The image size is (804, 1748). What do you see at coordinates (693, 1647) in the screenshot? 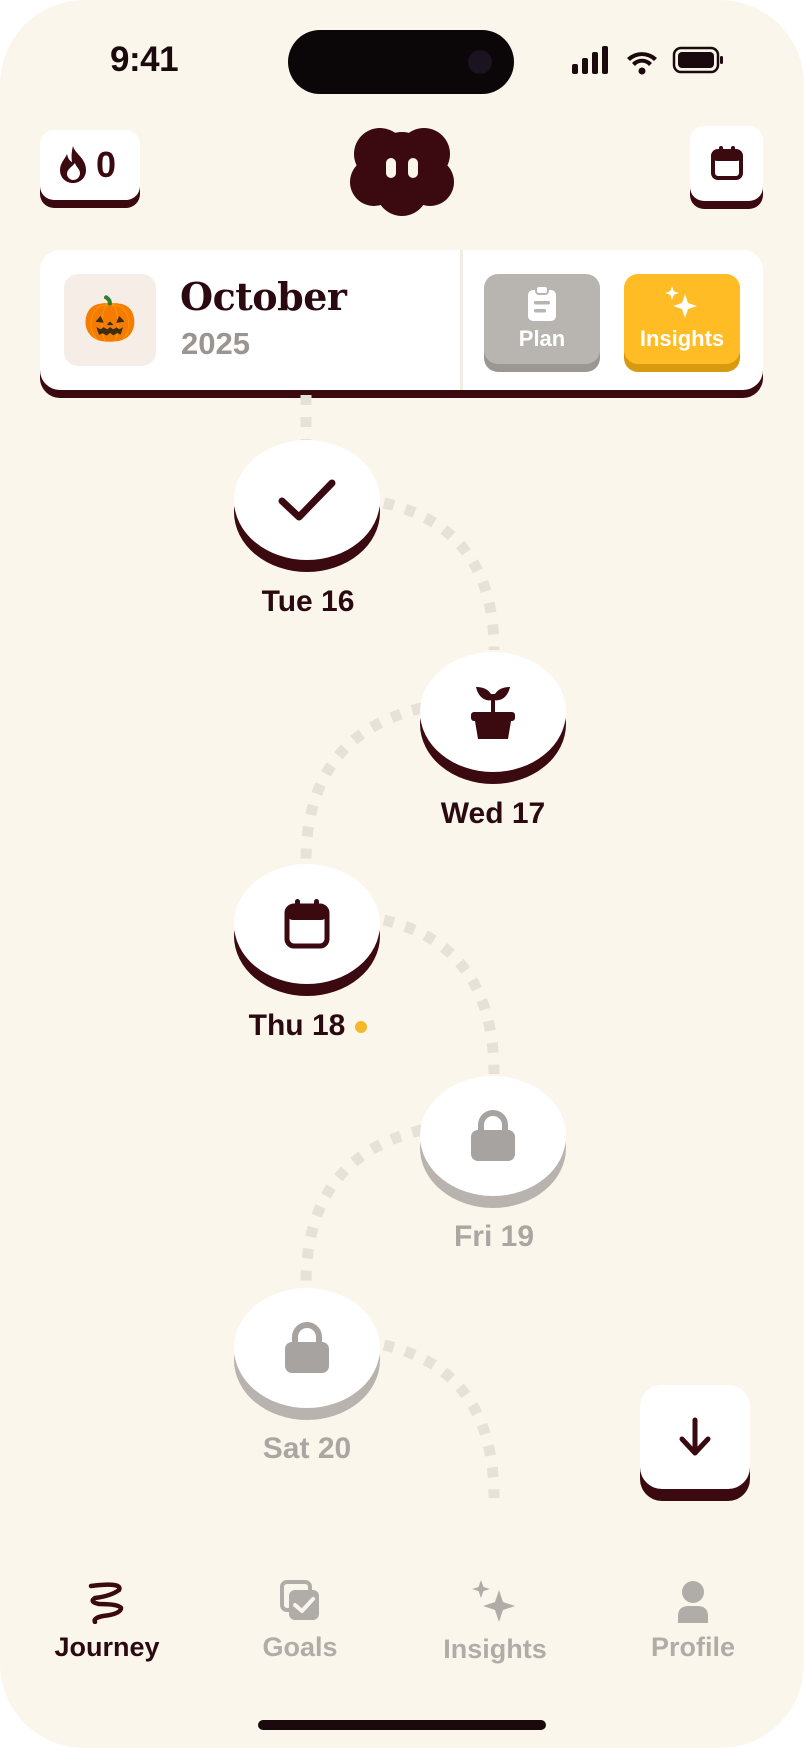
I see `tab-profile-label: Profile` at bounding box center [693, 1647].